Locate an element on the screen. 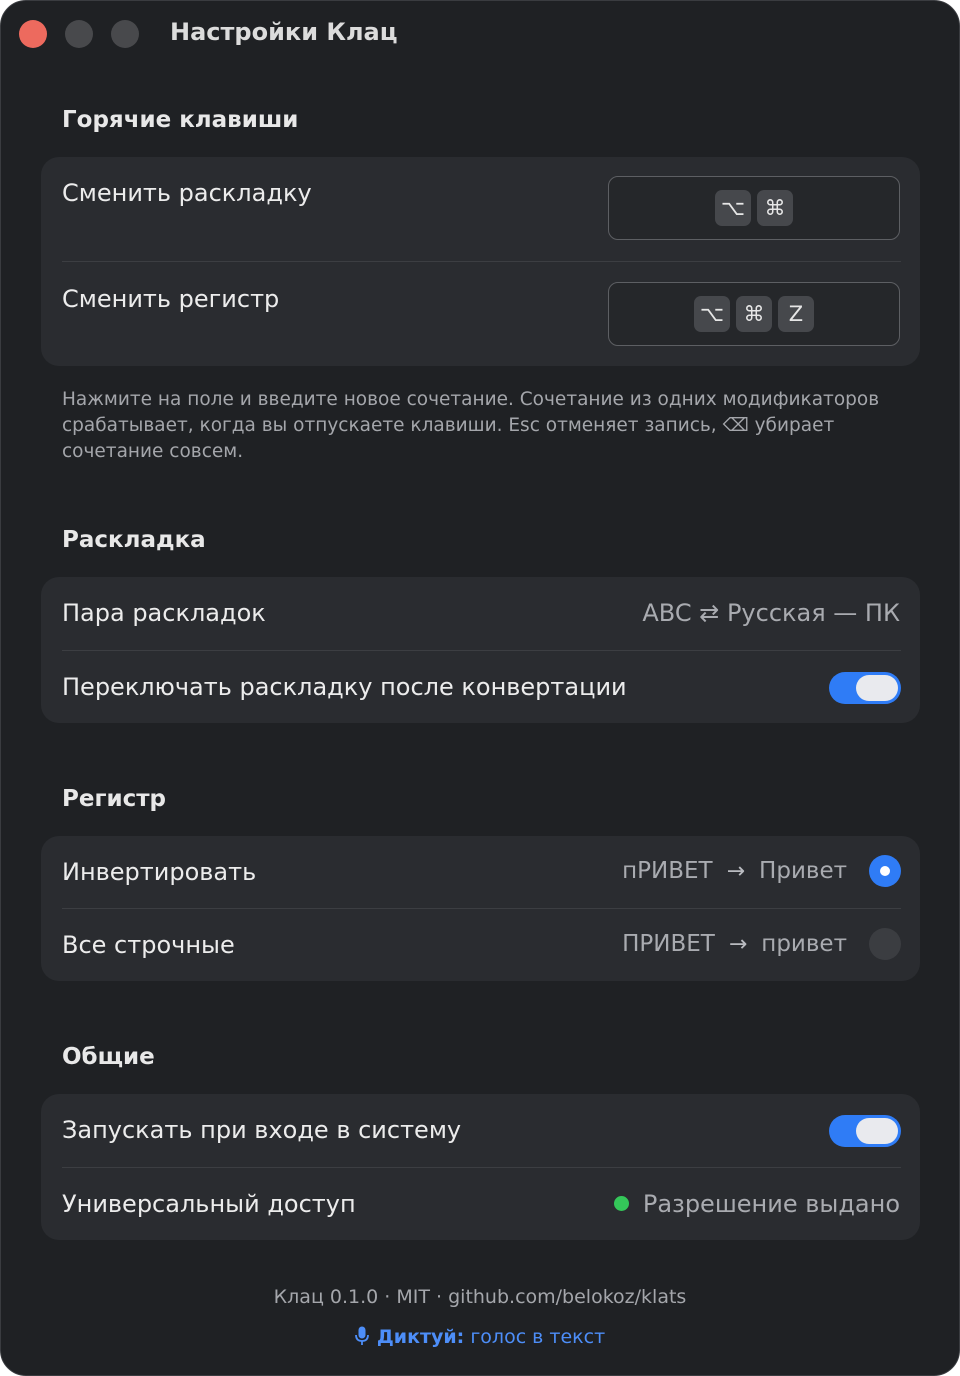 The width and height of the screenshot is (960, 1376). title-bar: Настройки Клац is located at coordinates (480, 34).